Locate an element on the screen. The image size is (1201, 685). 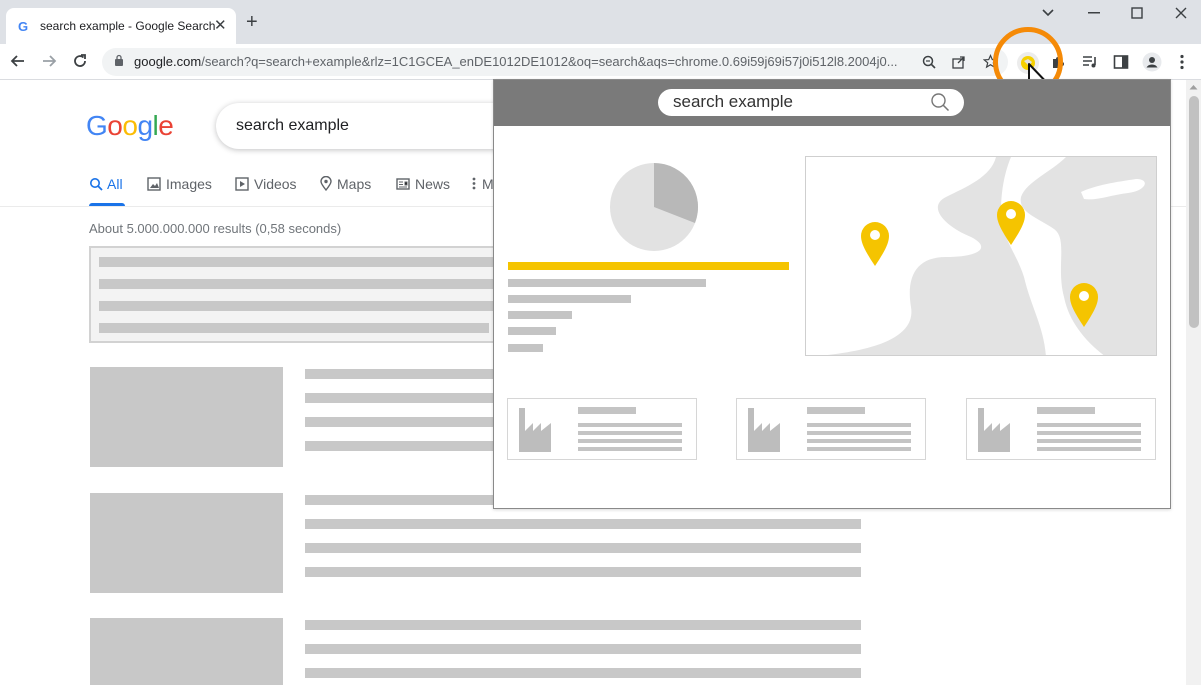
bar-highlight is located at coordinates (648, 266).